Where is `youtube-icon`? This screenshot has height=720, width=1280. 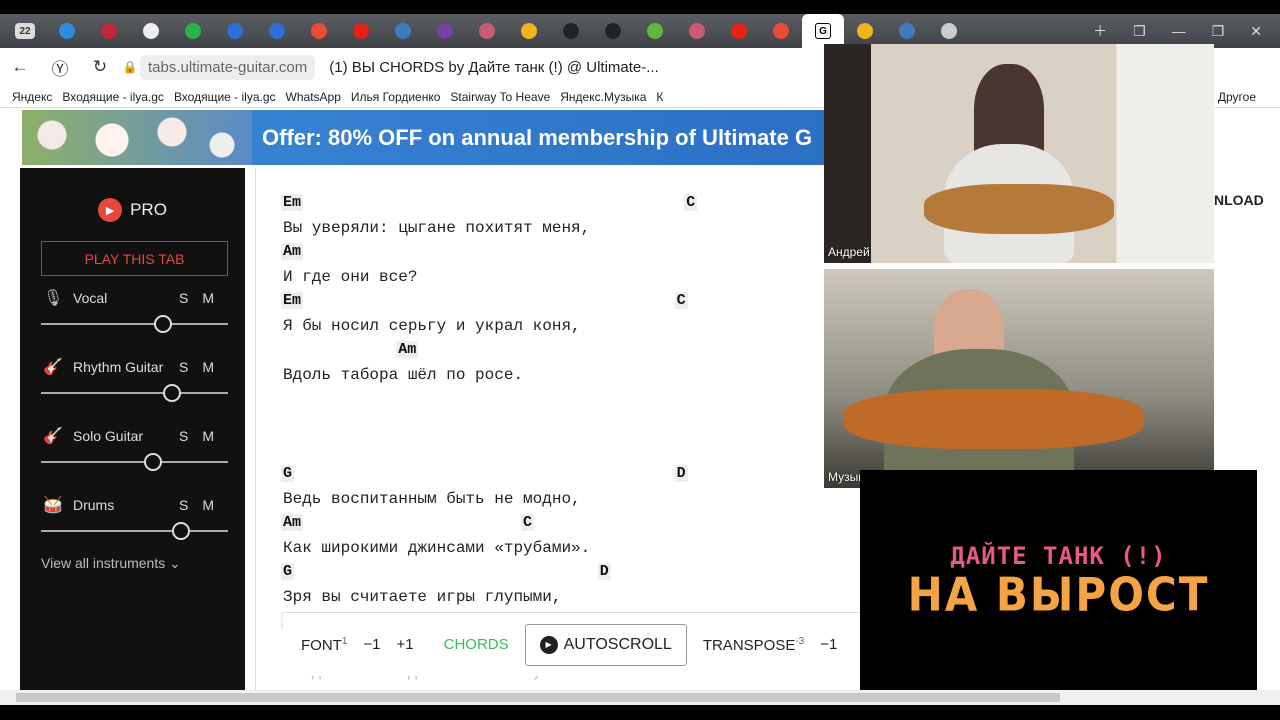 youtube-icon is located at coordinates (361, 31).